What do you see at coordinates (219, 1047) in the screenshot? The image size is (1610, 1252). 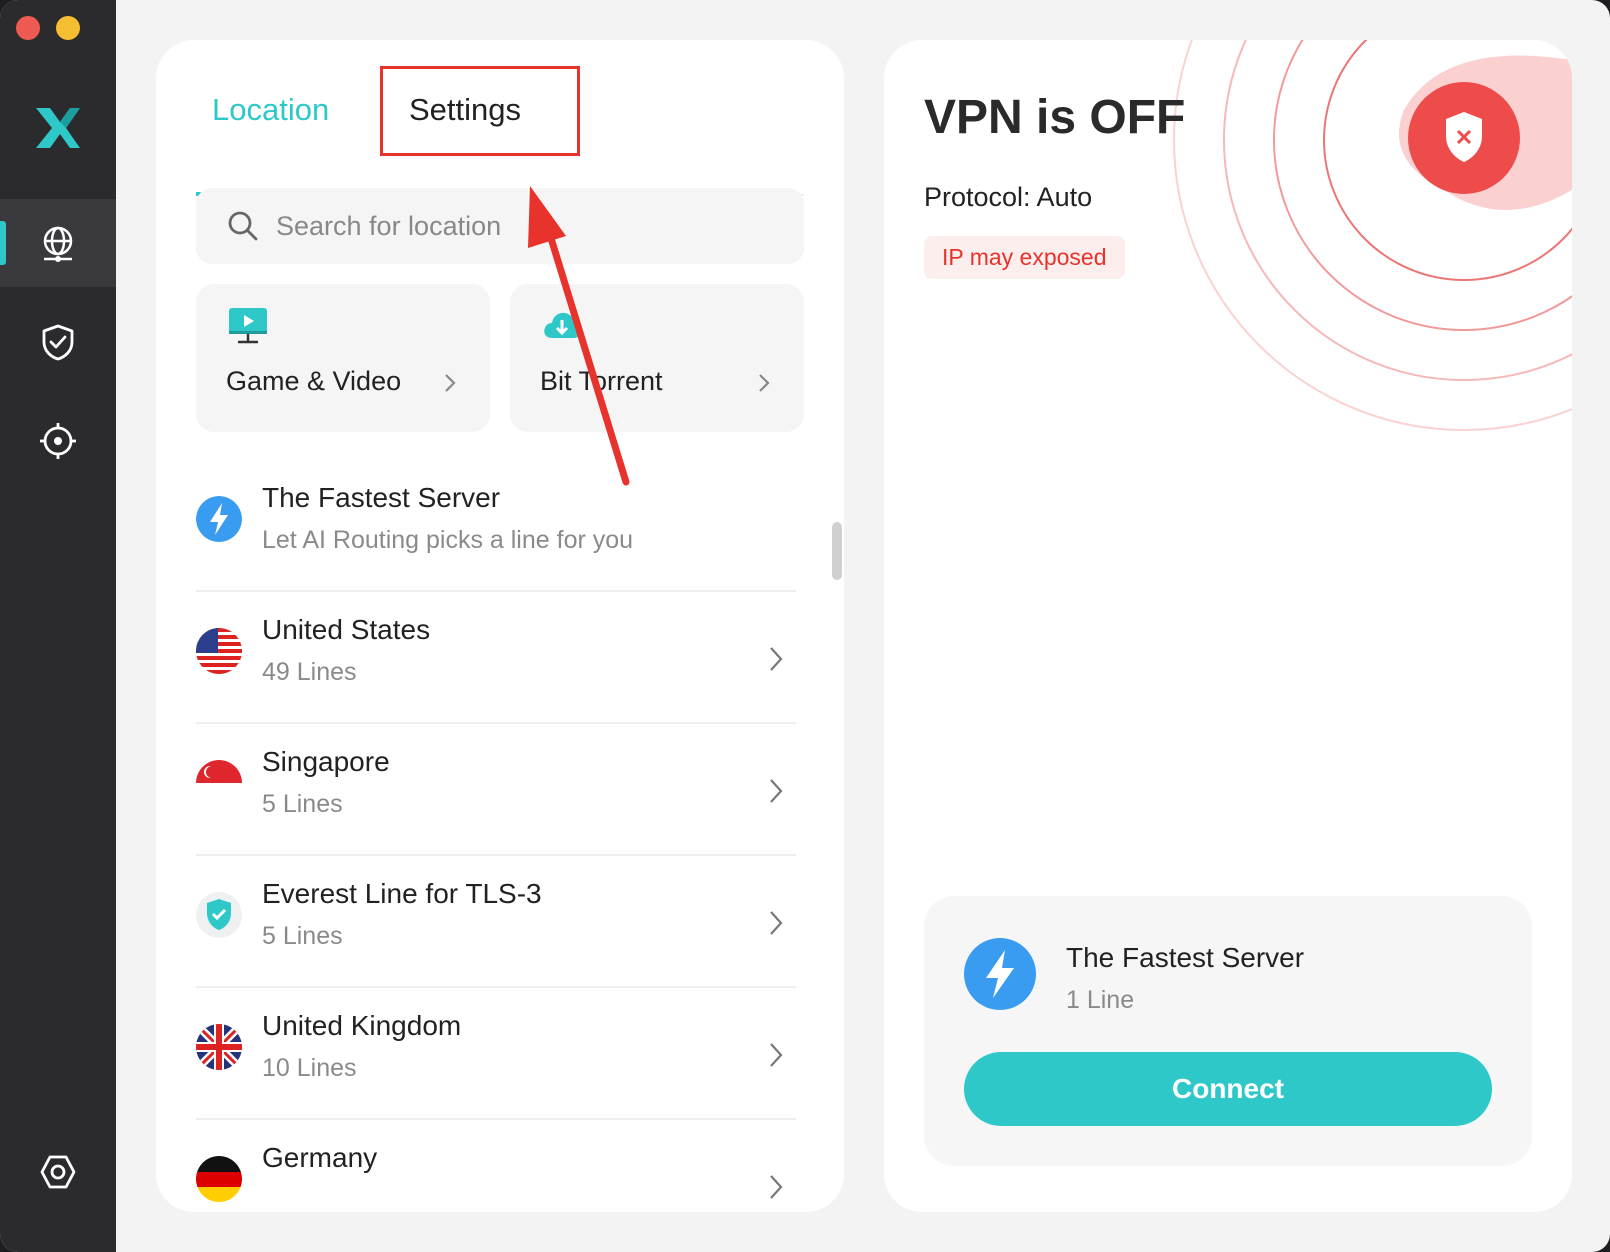 I see `uk-flag-icon` at bounding box center [219, 1047].